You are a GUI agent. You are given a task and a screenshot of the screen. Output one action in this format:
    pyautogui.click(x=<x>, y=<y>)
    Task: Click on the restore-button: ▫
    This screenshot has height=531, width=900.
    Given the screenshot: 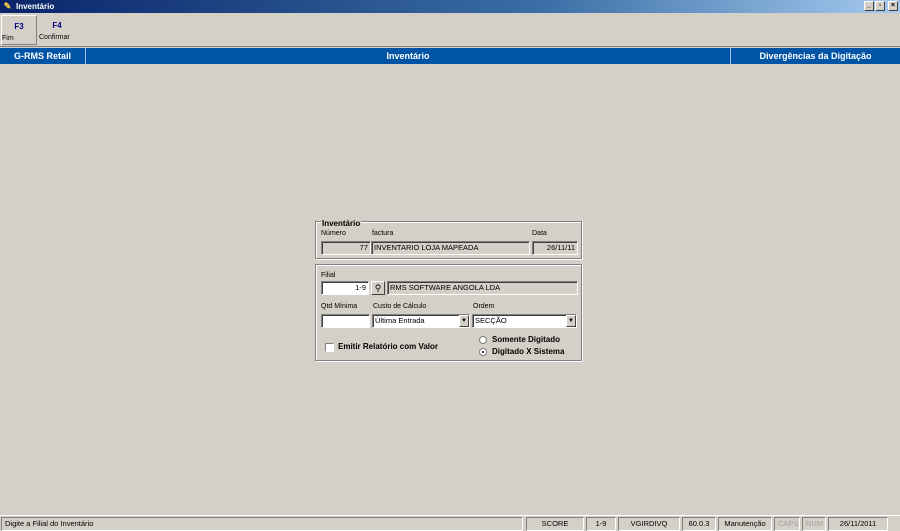 What is the action you would take?
    pyautogui.click(x=880, y=6)
    